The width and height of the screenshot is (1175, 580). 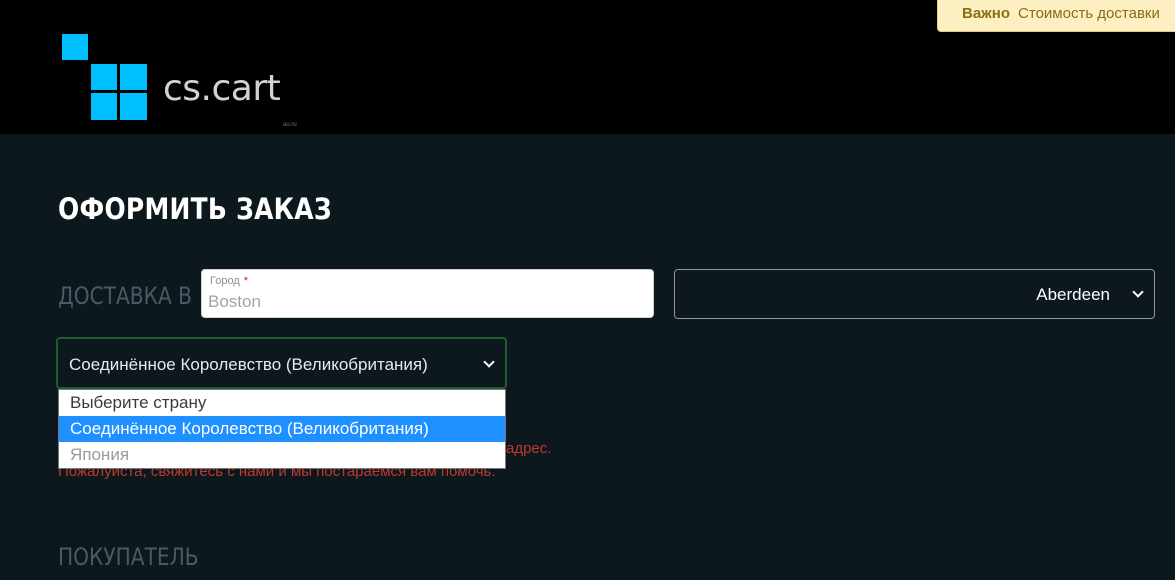 I want to click on state-select: Aberdeen, so click(x=914, y=294).